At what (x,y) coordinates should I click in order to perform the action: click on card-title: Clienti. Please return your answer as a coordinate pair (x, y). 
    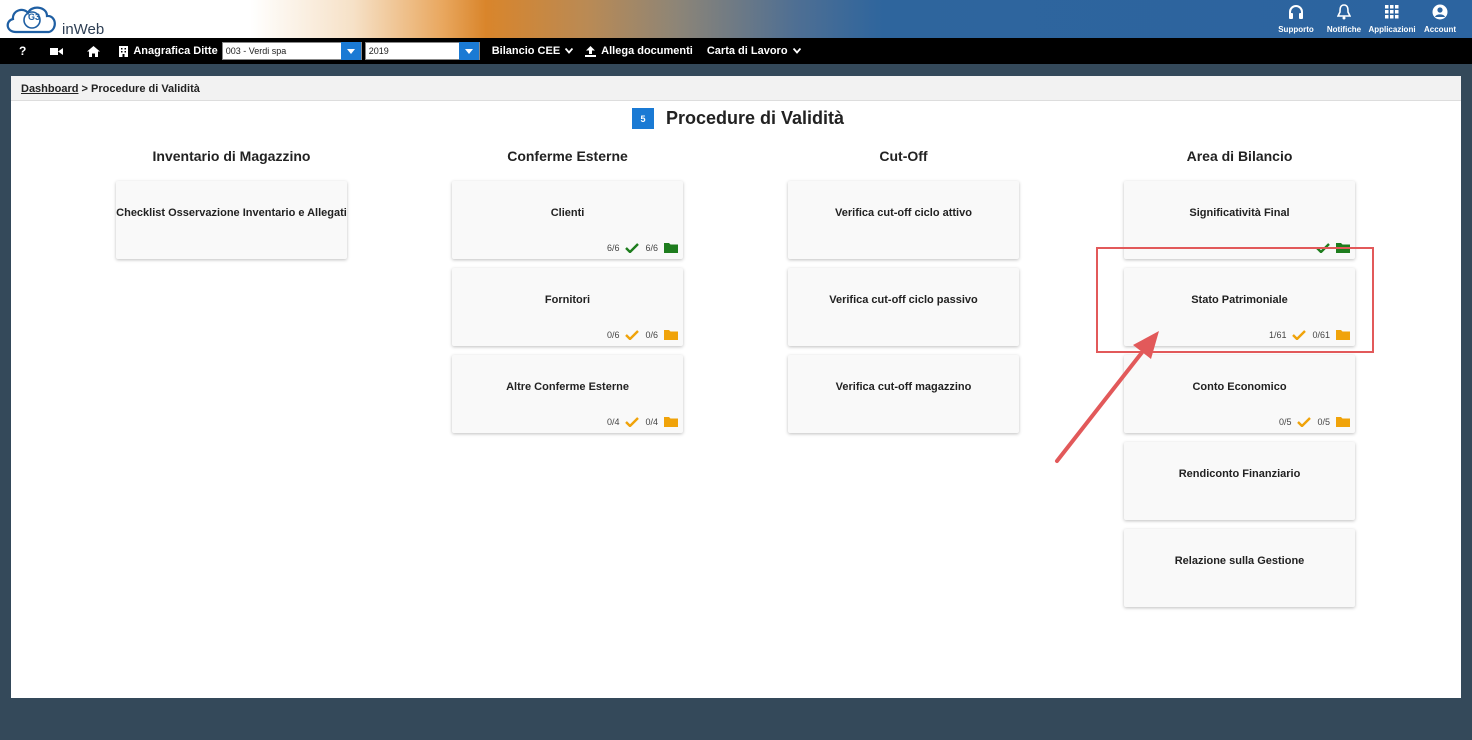
    Looking at the image, I should click on (567, 213).